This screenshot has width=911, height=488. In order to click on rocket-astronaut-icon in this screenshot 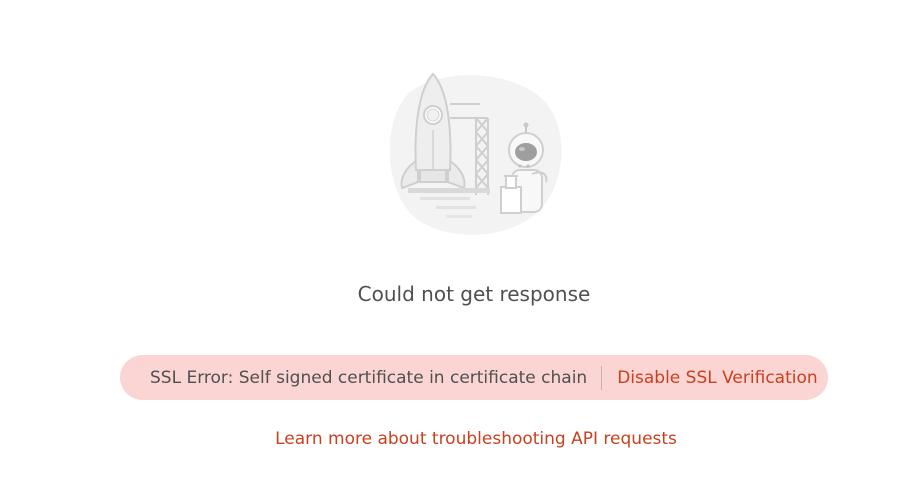, I will do `click(475, 153)`.